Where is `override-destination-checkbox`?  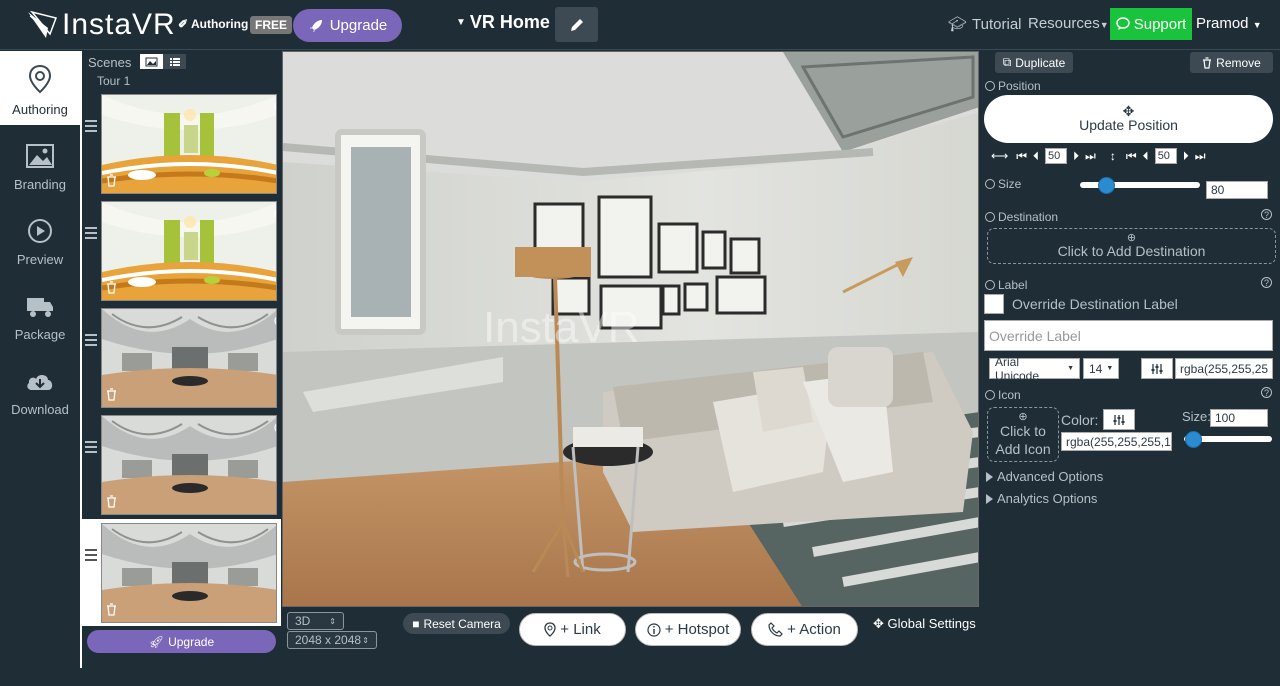 override-destination-checkbox is located at coordinates (994, 304).